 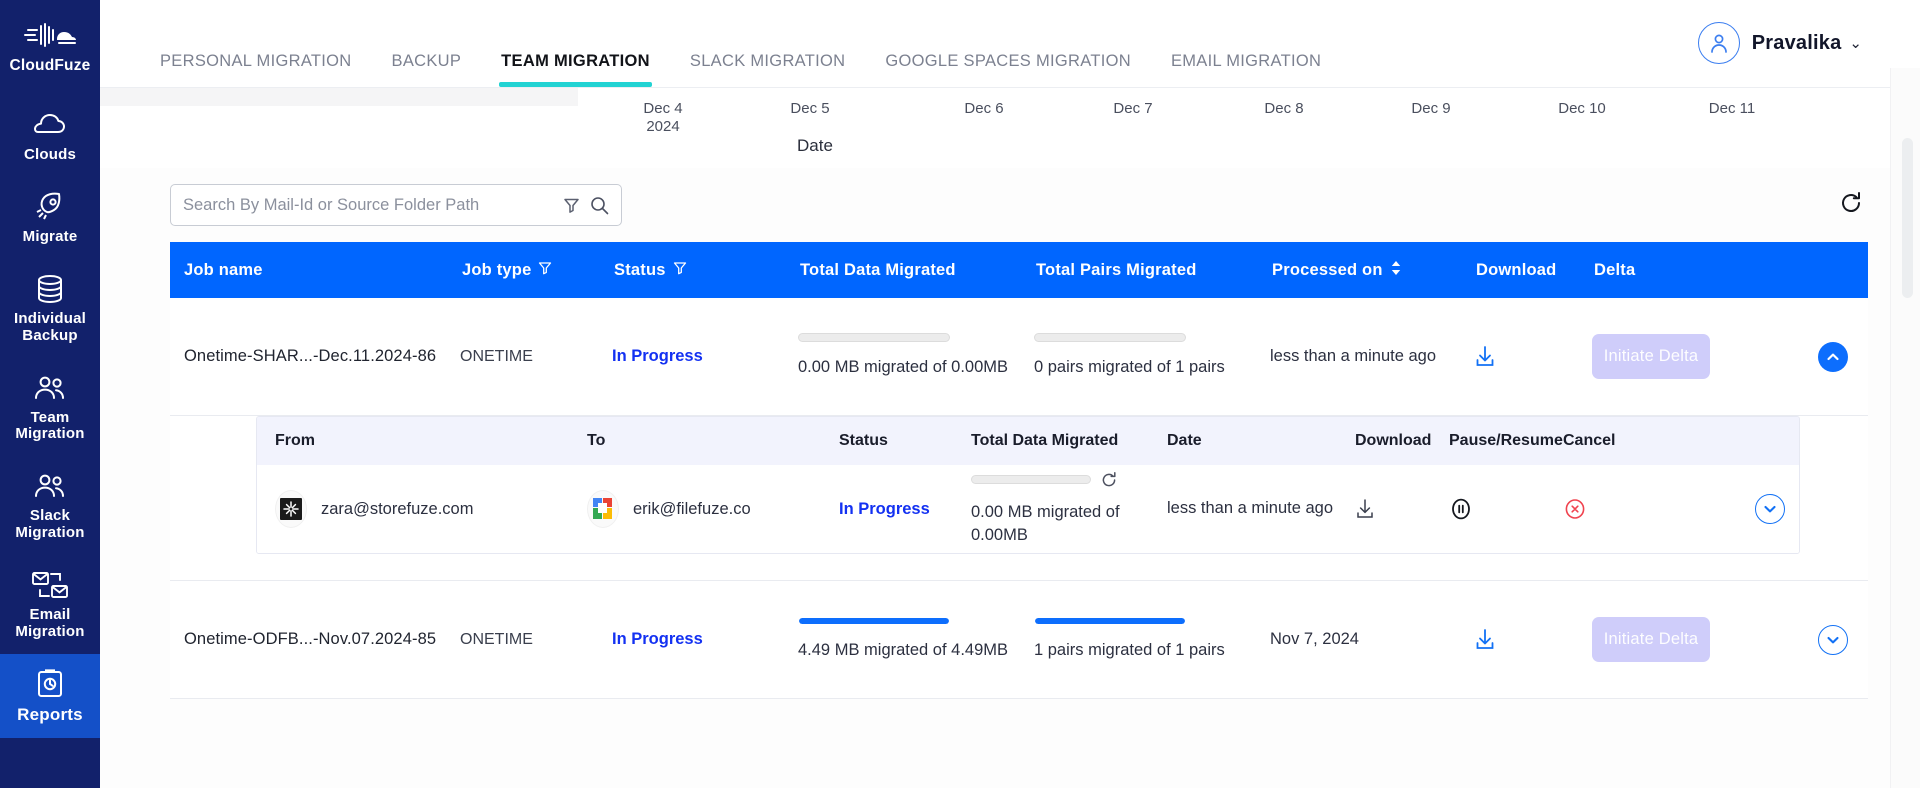 What do you see at coordinates (50, 683) in the screenshot?
I see `report-clipboard-icon` at bounding box center [50, 683].